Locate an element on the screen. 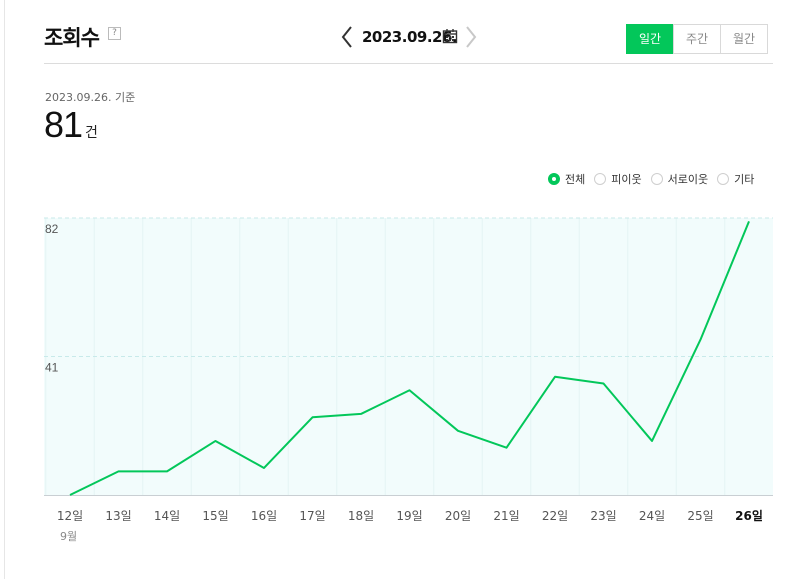 The height and width of the screenshot is (579, 811). x-tick-label: 12일 is located at coordinates (70, 516).